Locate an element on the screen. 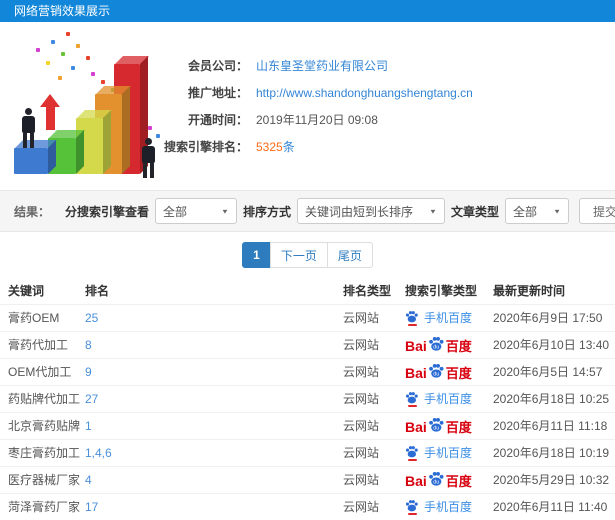 The width and height of the screenshot is (615, 520). keyword-cell: 膏药代加工 is located at coordinates (42, 344).